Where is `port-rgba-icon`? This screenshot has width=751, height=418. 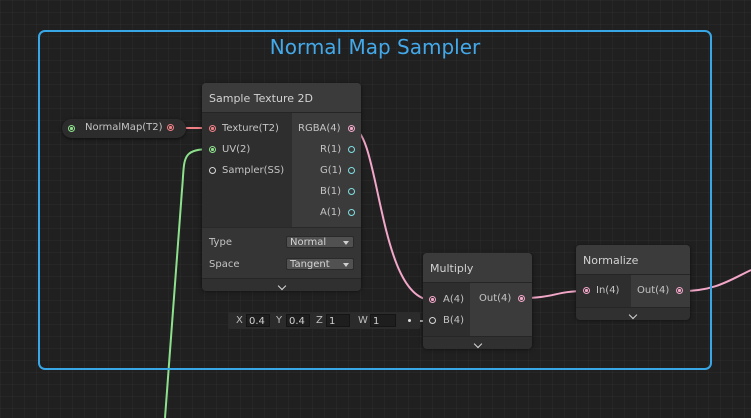 port-rgba-icon is located at coordinates (351, 128).